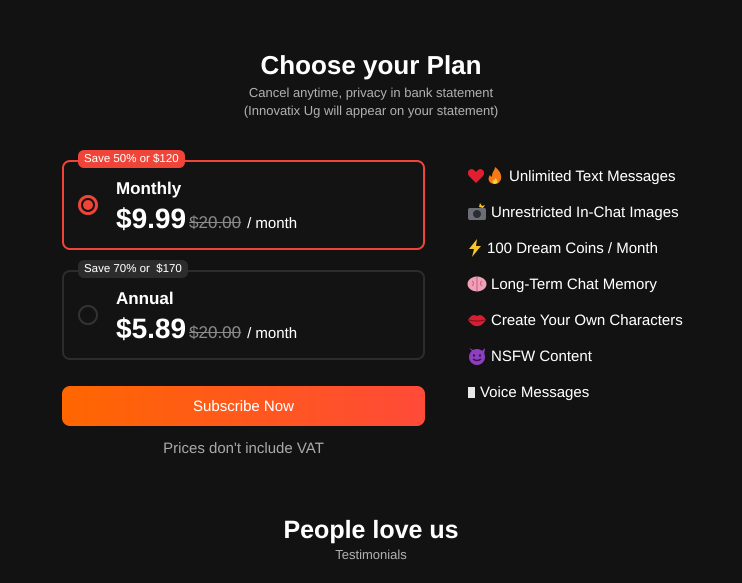  I want to click on feature-item: Long-Term Chat Memory, so click(574, 284).